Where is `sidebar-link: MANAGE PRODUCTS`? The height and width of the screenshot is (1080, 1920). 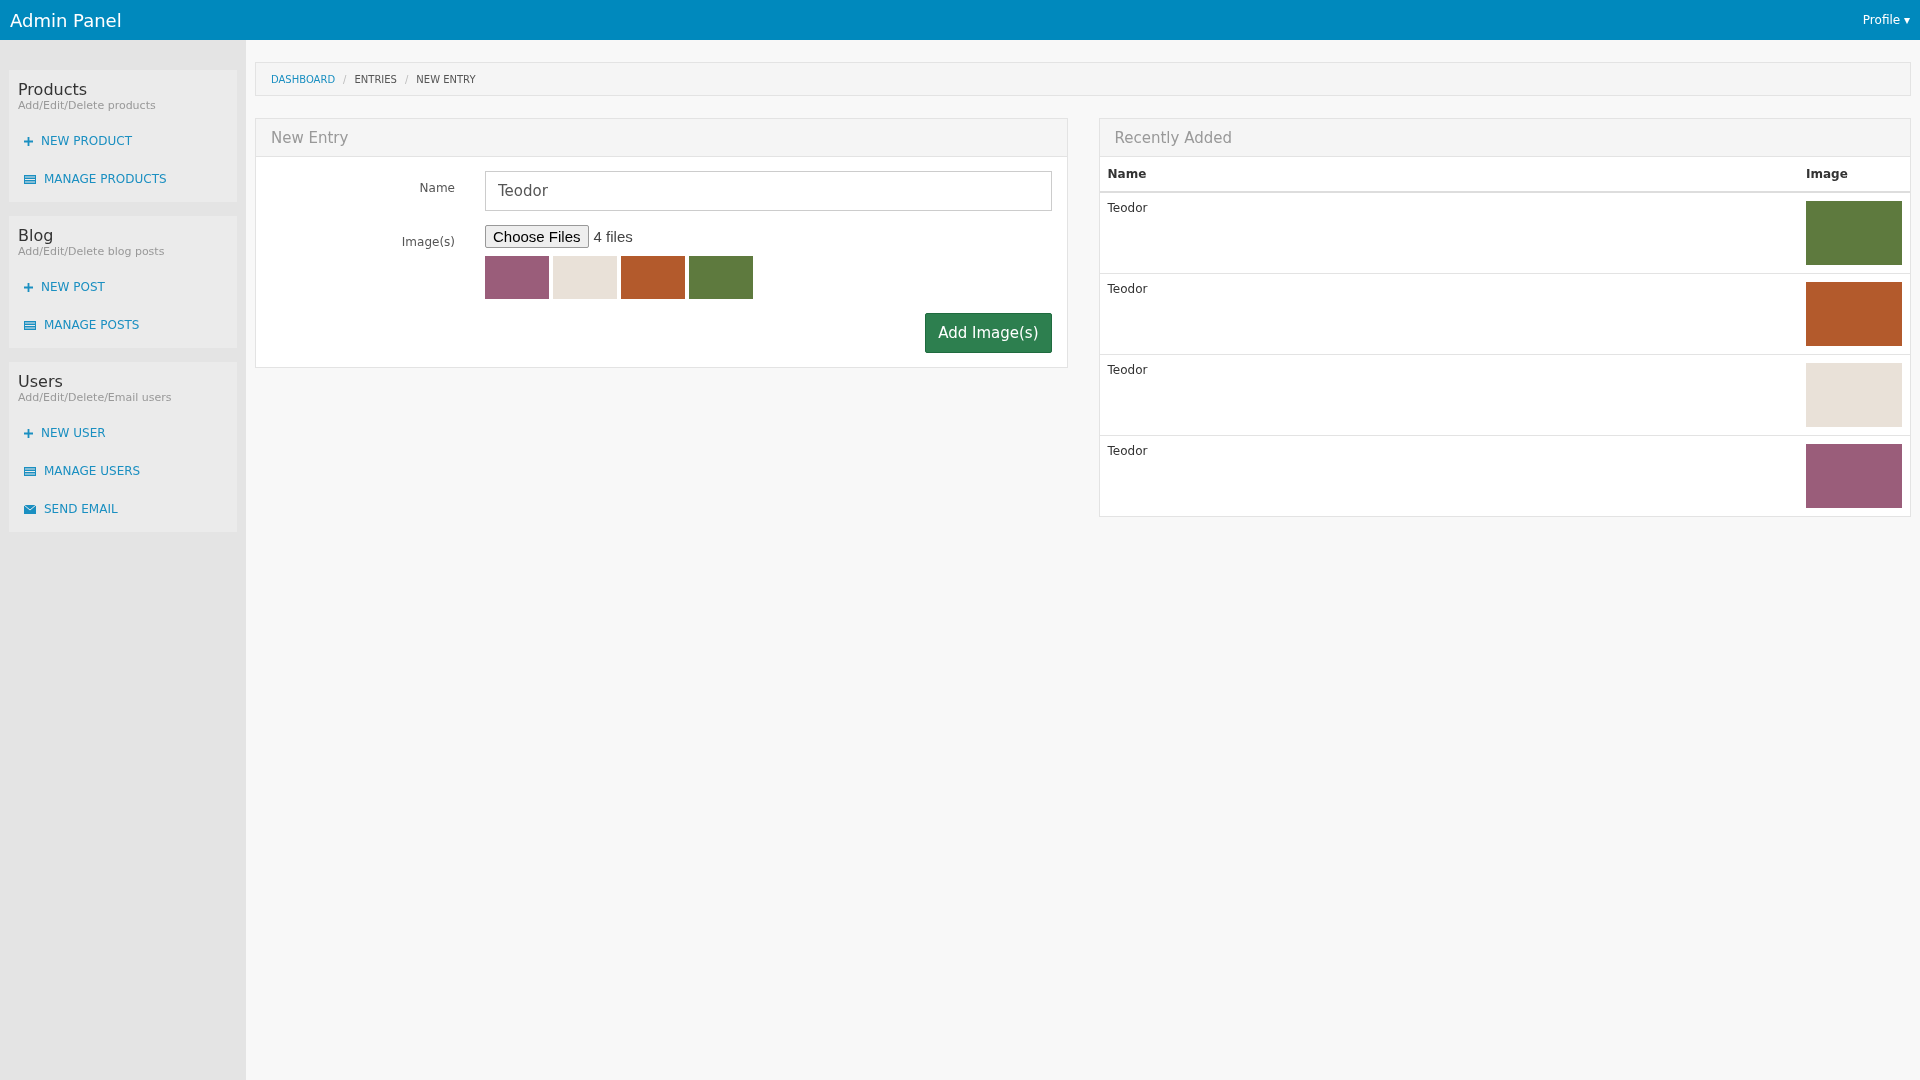 sidebar-link: MANAGE PRODUCTS is located at coordinates (123, 179).